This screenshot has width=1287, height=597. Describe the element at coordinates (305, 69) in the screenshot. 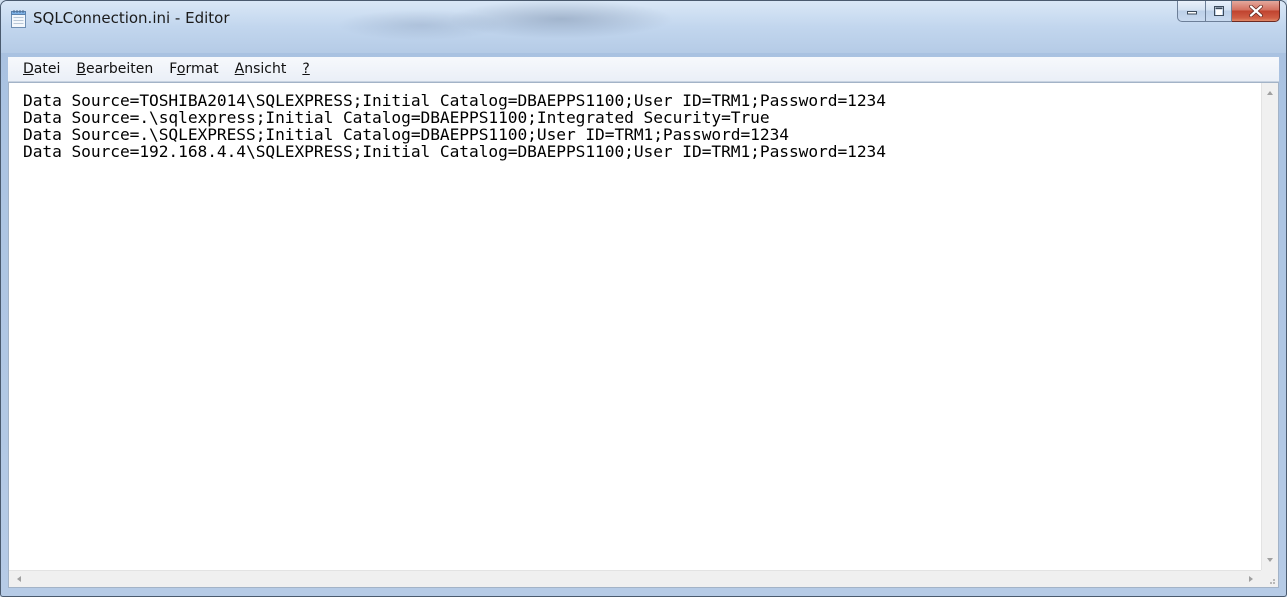

I see `menu-help: ?` at that location.